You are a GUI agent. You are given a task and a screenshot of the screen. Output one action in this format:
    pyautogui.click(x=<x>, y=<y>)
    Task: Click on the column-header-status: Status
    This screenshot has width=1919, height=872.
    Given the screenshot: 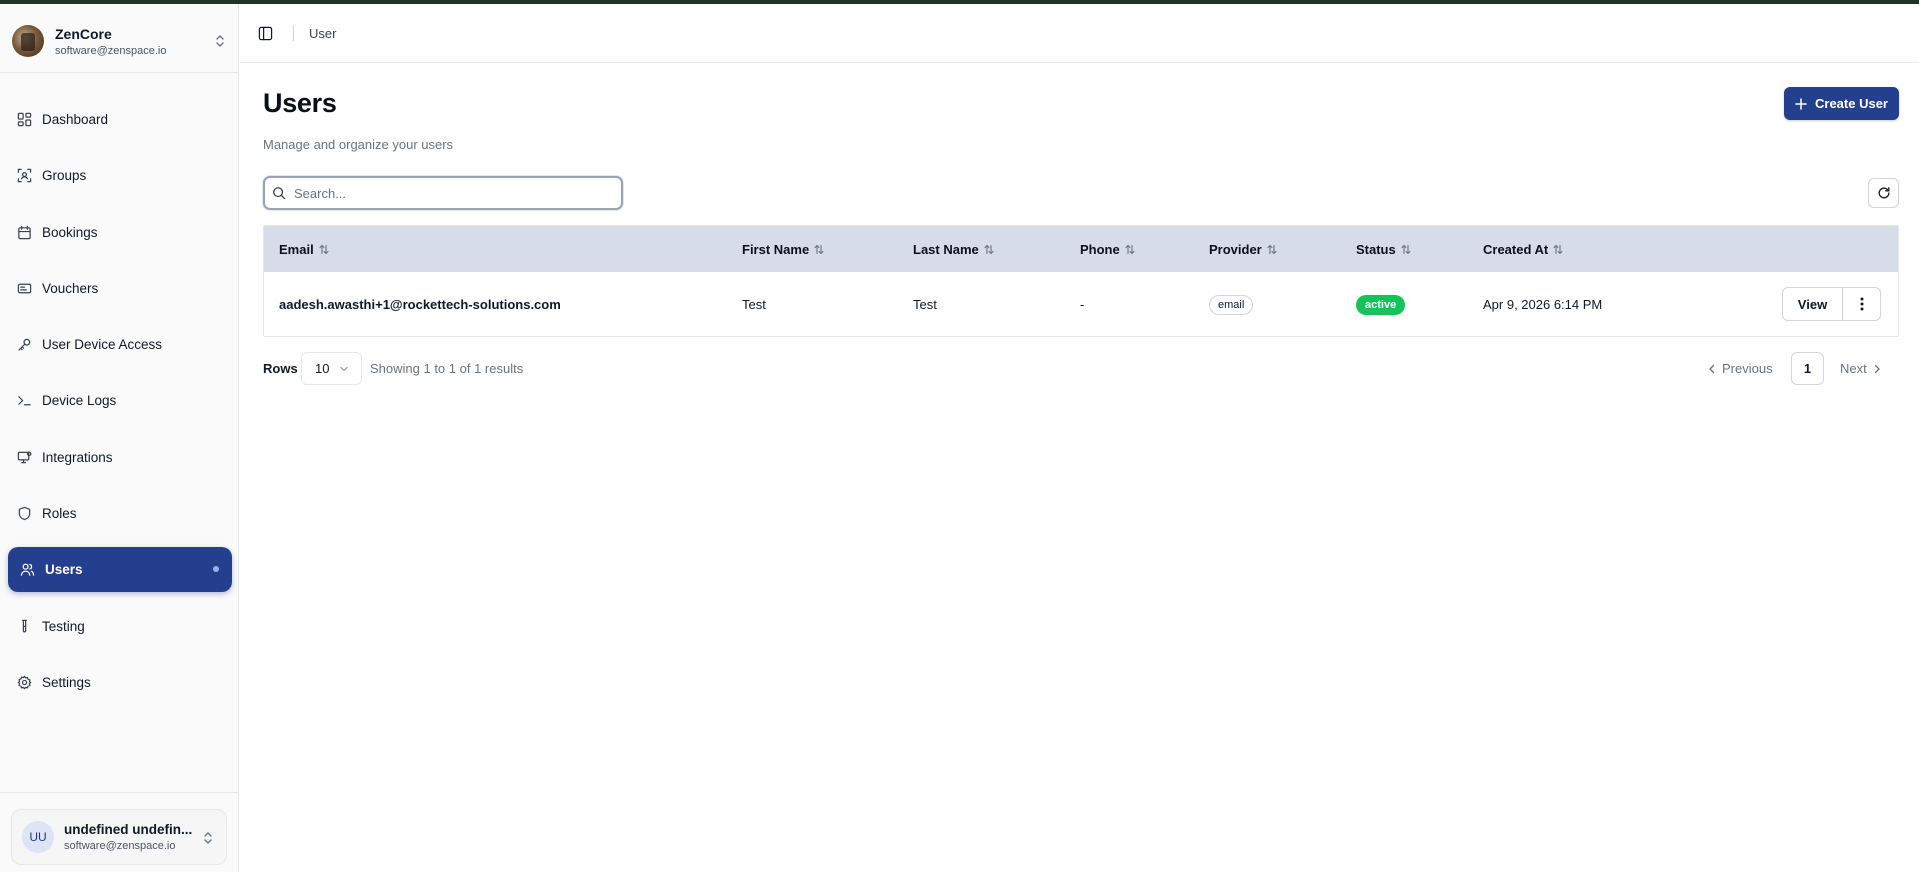 What is the action you would take?
    pyautogui.click(x=1383, y=249)
    